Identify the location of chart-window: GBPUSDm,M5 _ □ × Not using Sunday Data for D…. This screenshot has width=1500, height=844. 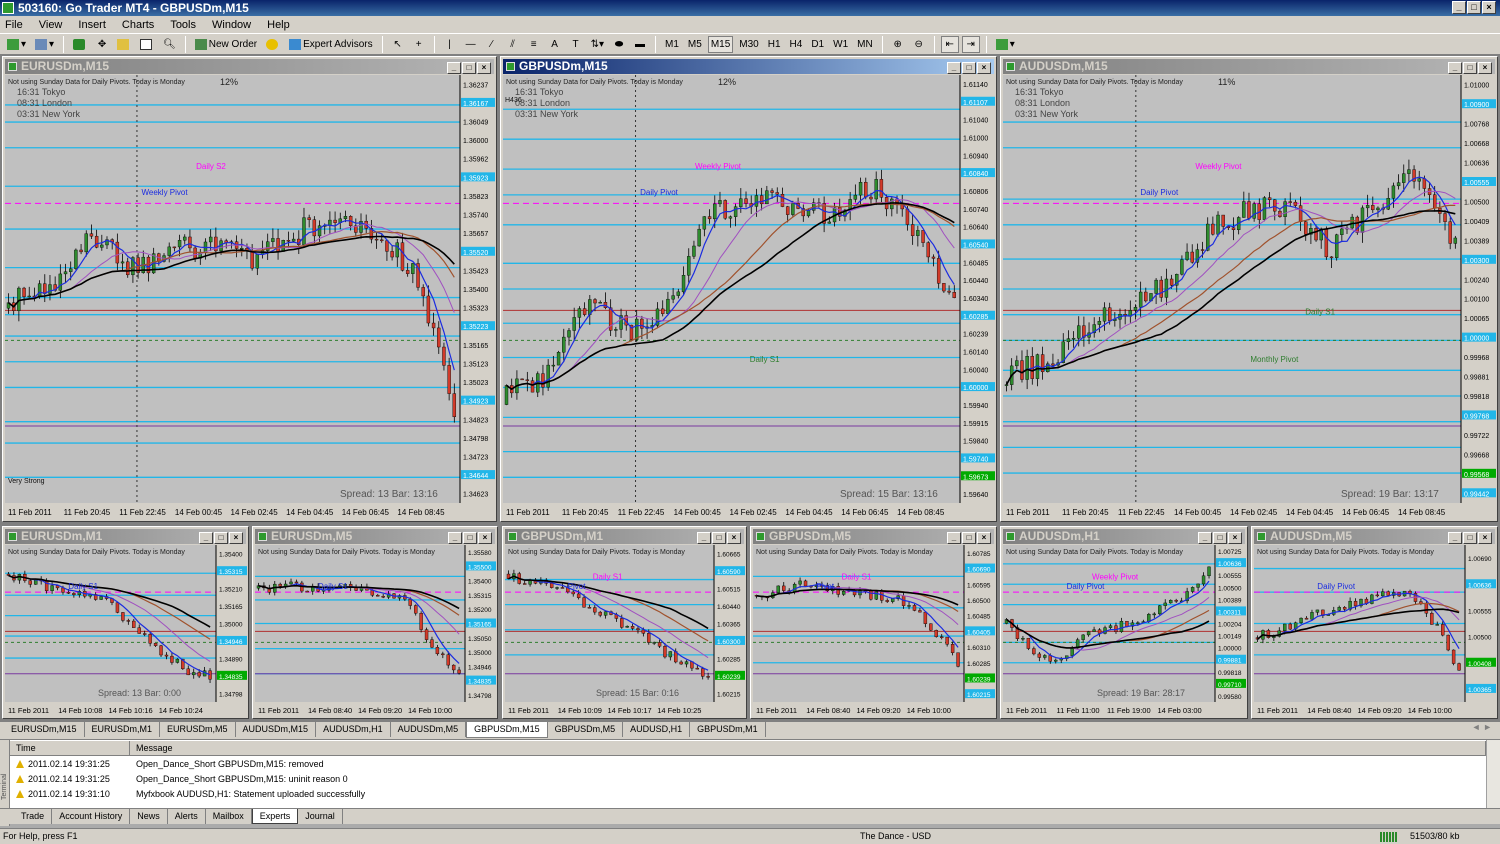
(873, 622).